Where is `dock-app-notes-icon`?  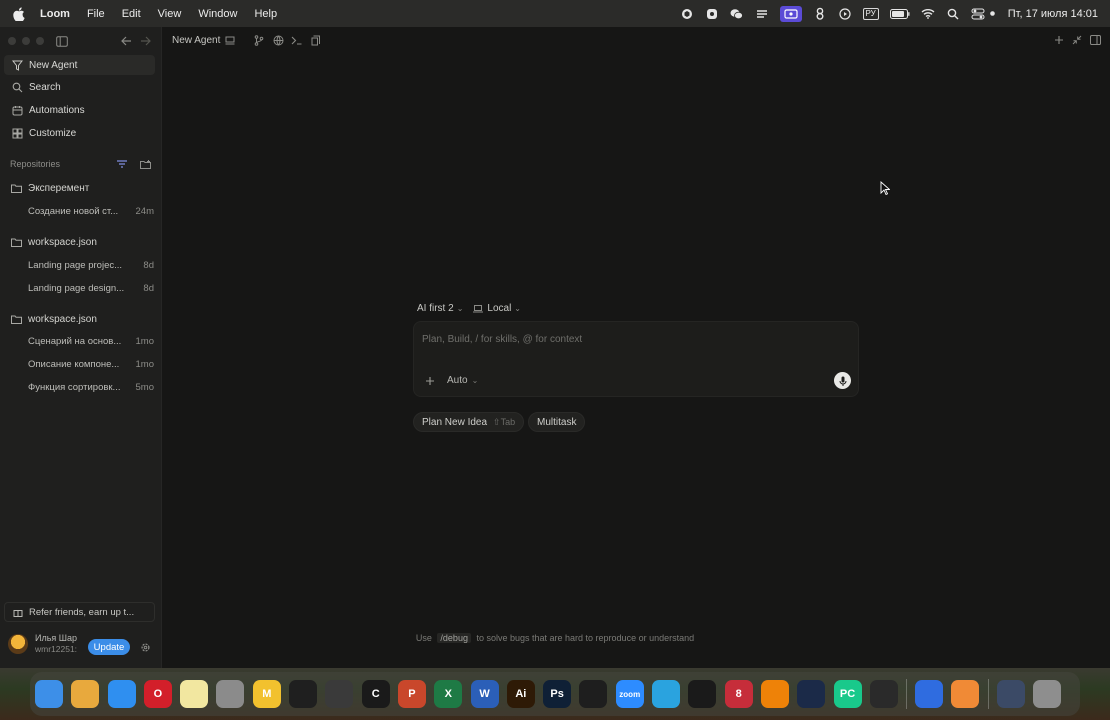 dock-app-notes-icon is located at coordinates (194, 694).